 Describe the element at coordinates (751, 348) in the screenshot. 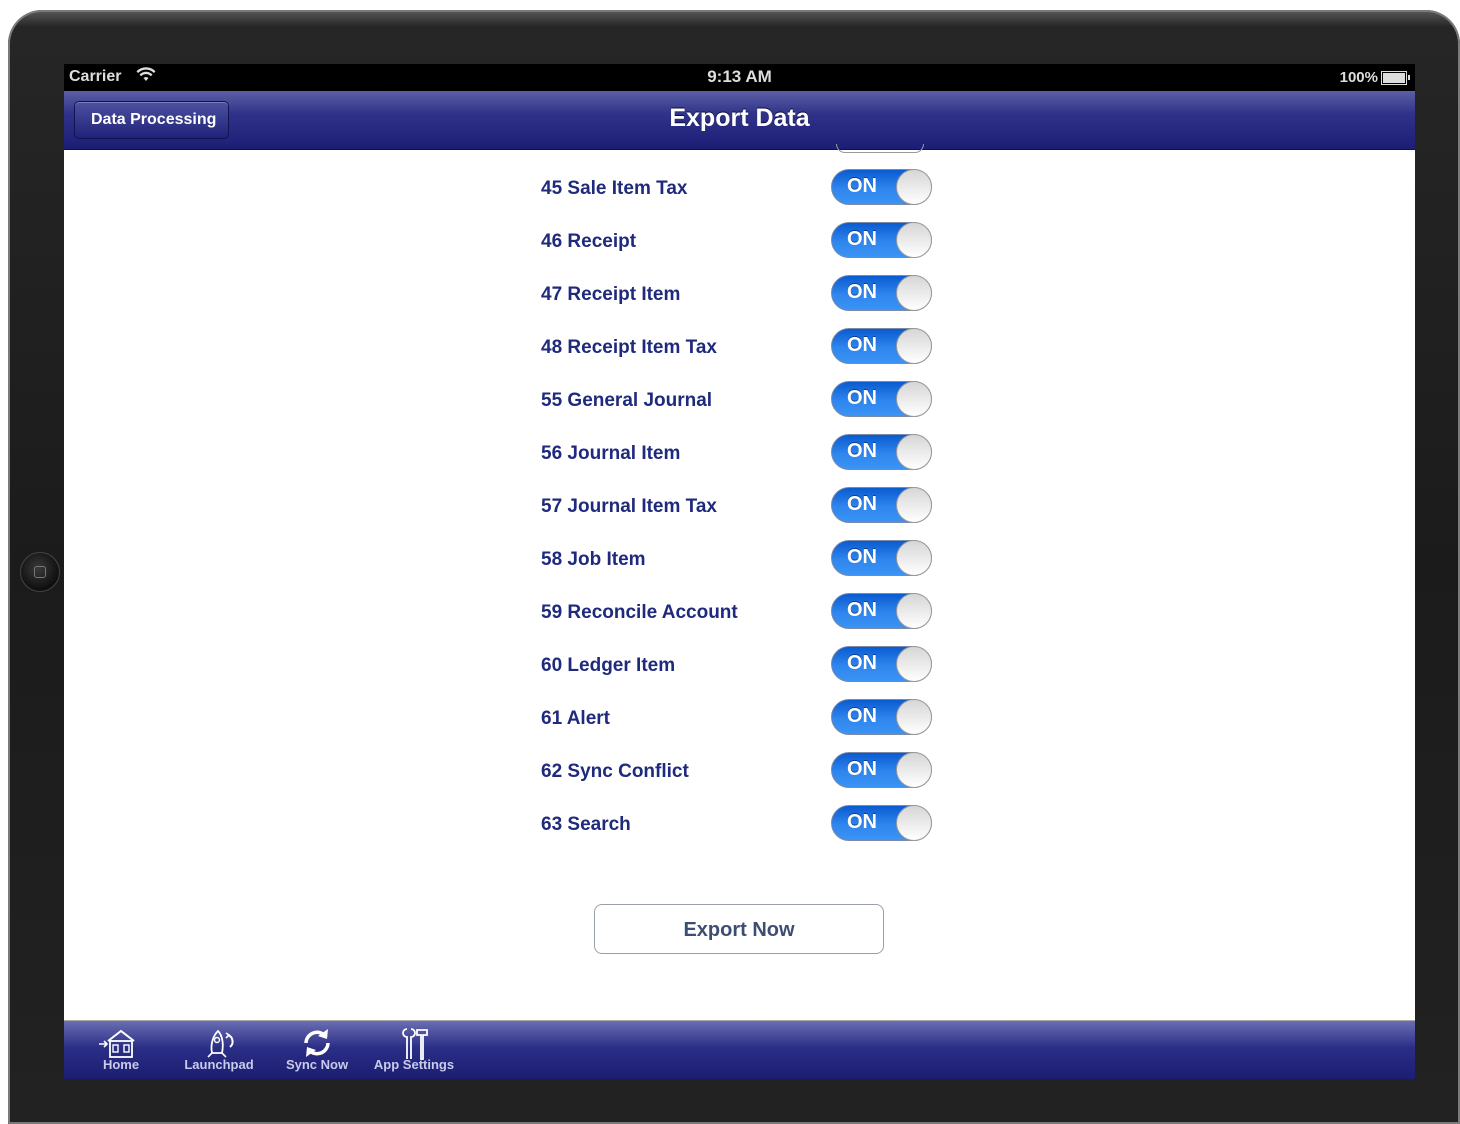

I see `list-item: 48 Receipt Item Tax ON` at that location.